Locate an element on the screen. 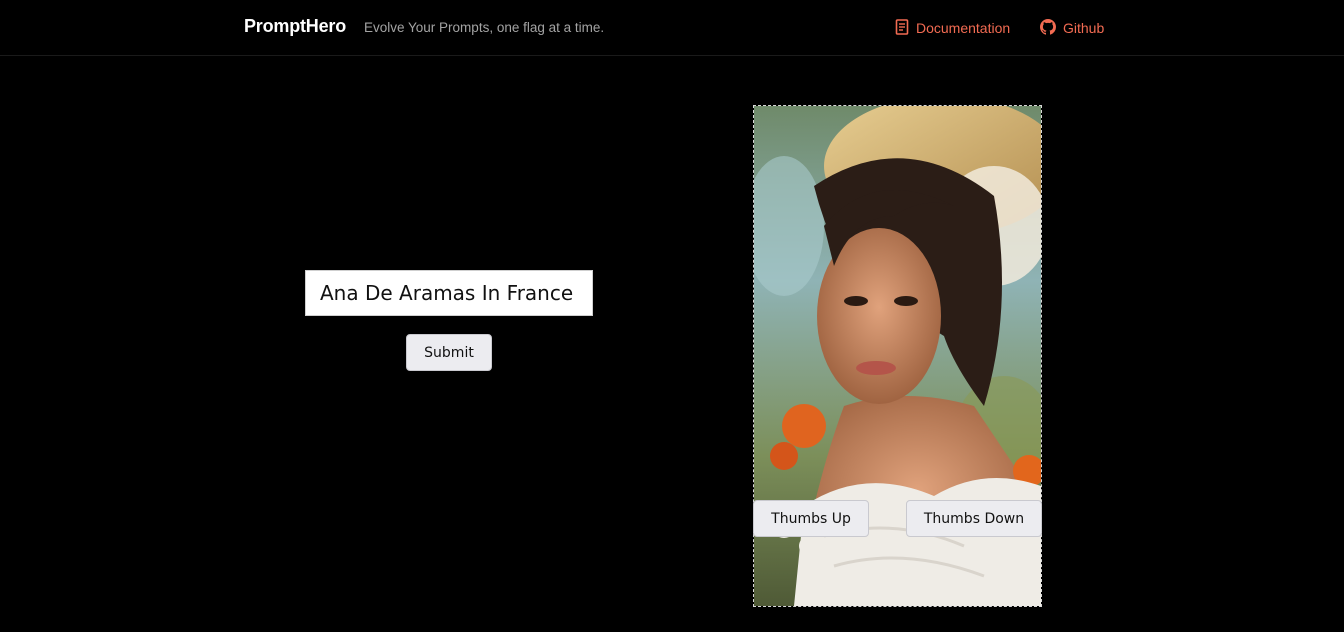 Image resolution: width=1344 pixels, height=632 pixels. prompt-input is located at coordinates (449, 293).